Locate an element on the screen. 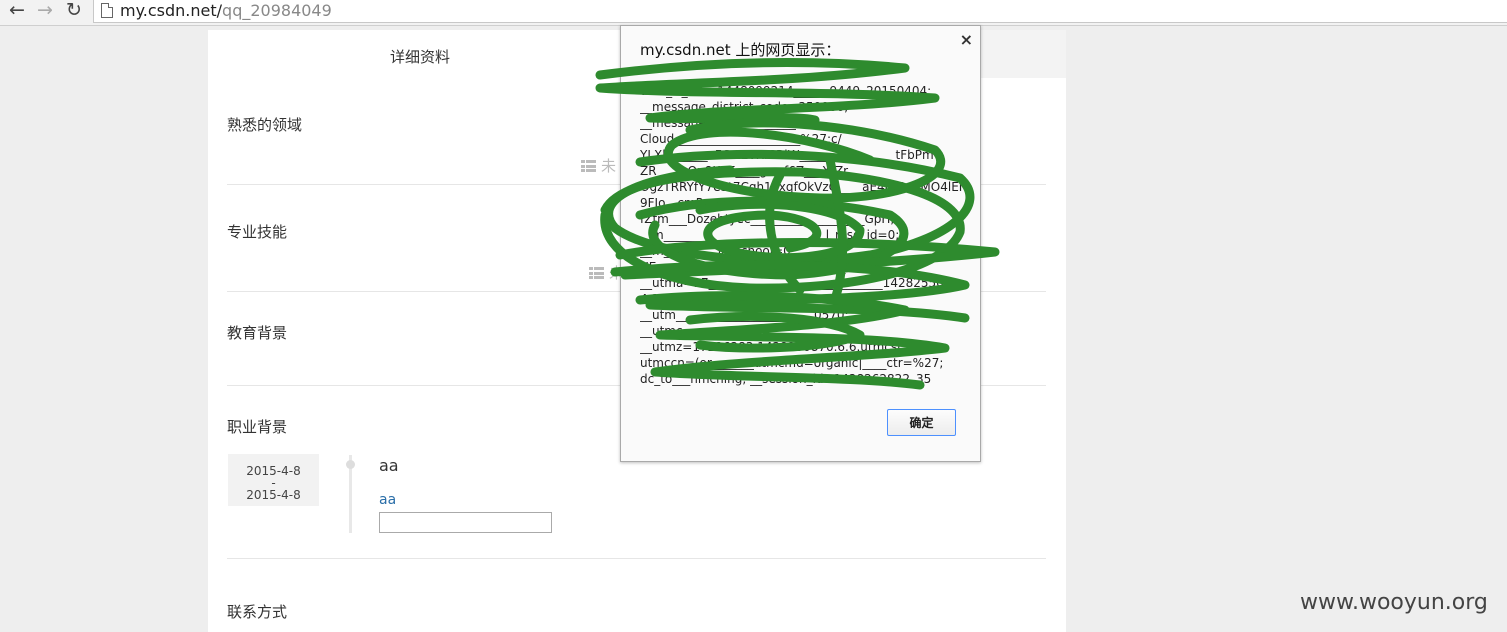  dialog-message-line: ZR____yOp8K6E____gwxf6Z___X[Zr is located at coordinates (744, 171).